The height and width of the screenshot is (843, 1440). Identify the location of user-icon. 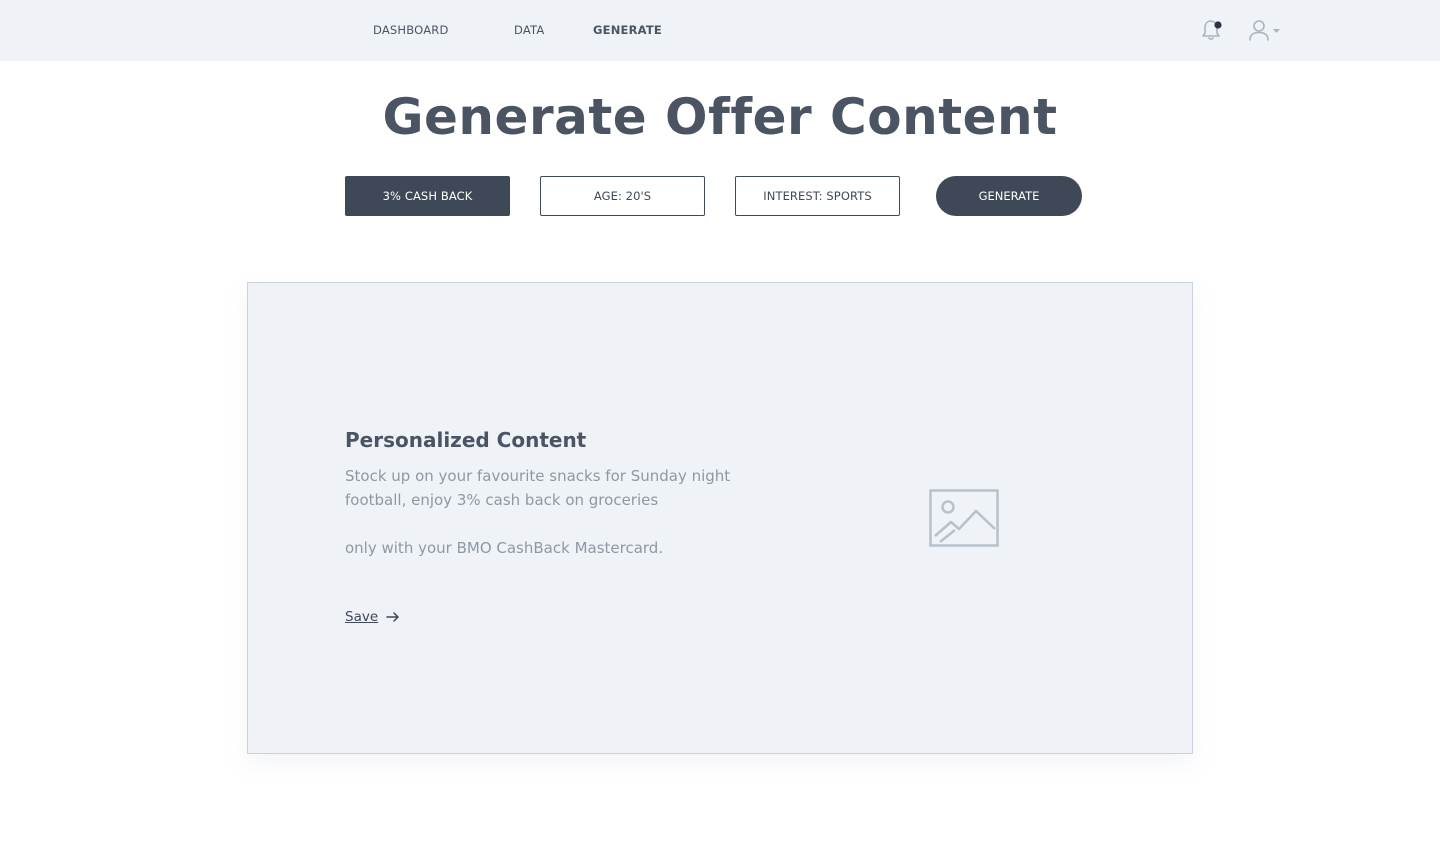
(1259, 30).